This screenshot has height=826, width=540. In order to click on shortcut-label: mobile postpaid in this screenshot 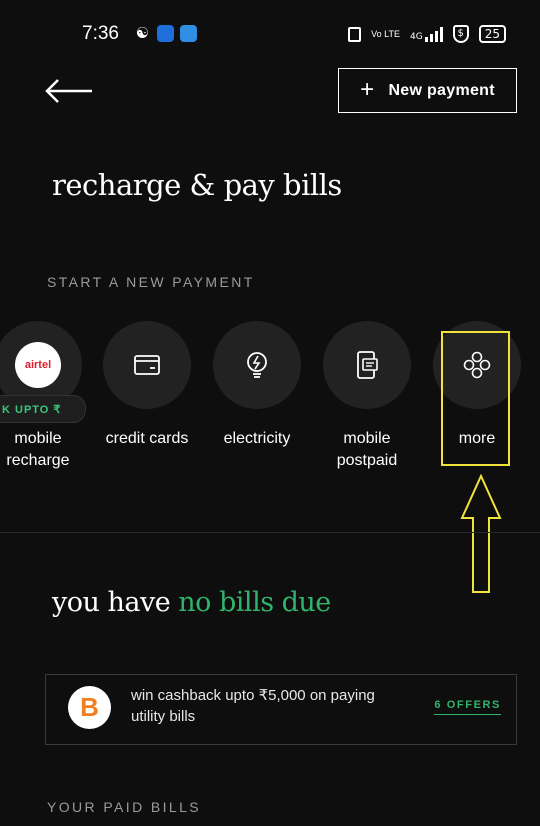, I will do `click(367, 450)`.